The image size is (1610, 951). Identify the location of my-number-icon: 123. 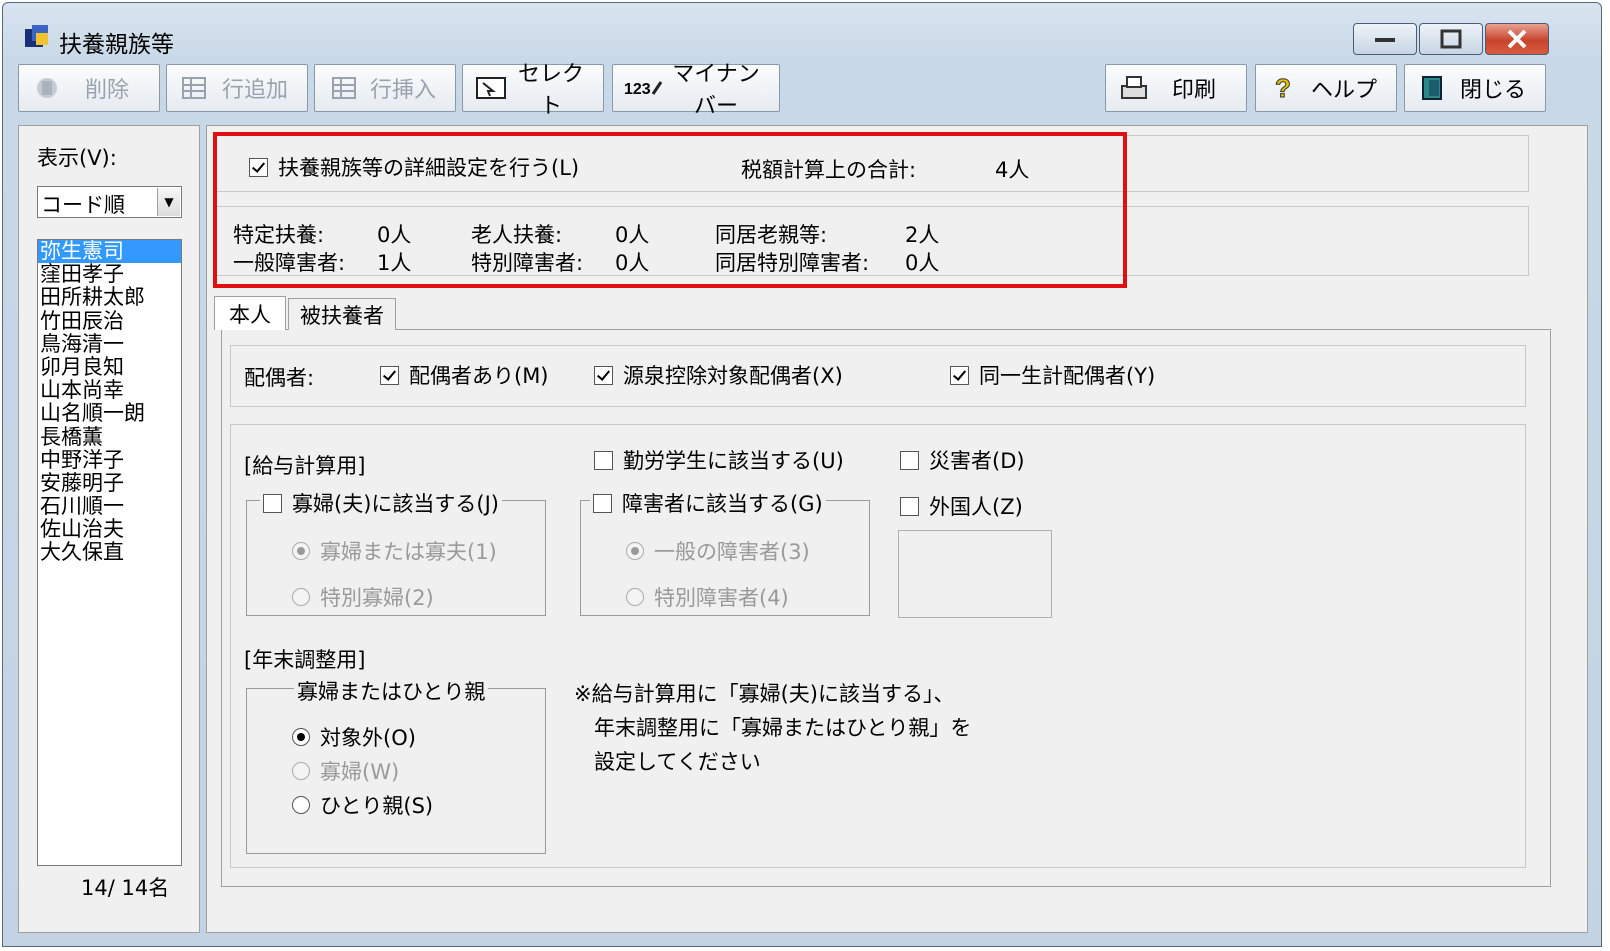
(643, 88).